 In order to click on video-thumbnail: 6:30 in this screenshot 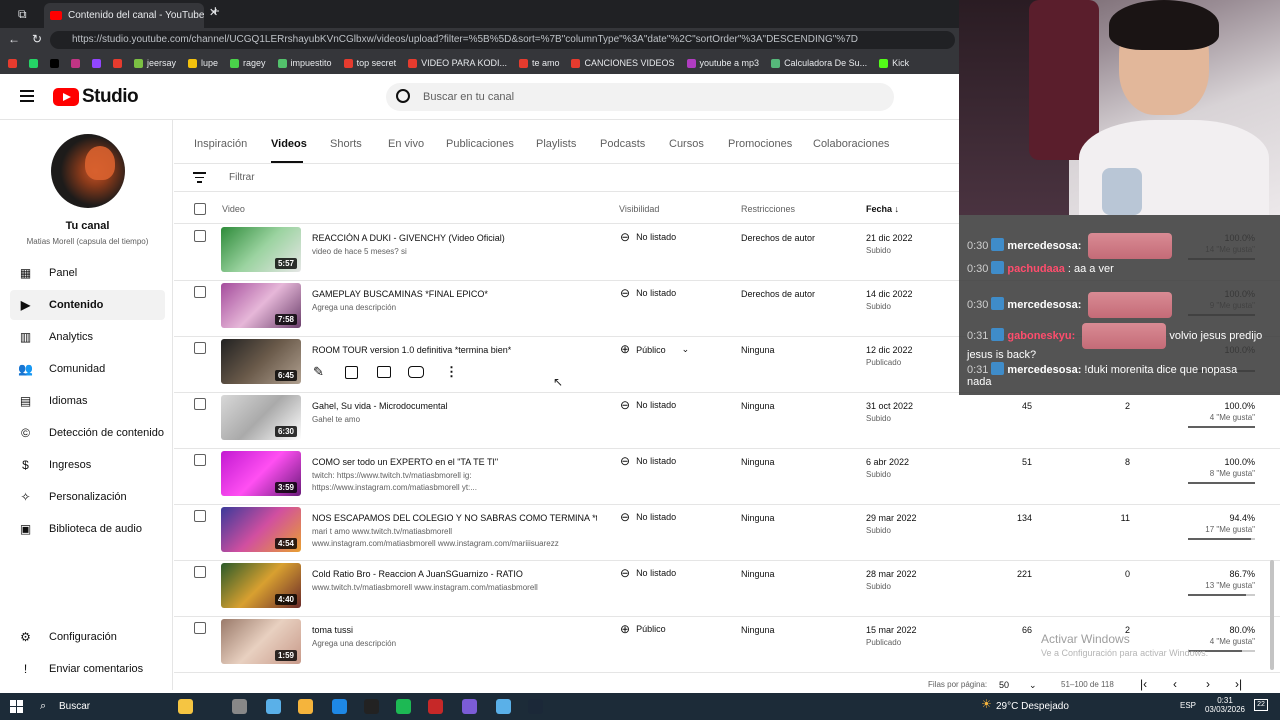, I will do `click(261, 417)`.